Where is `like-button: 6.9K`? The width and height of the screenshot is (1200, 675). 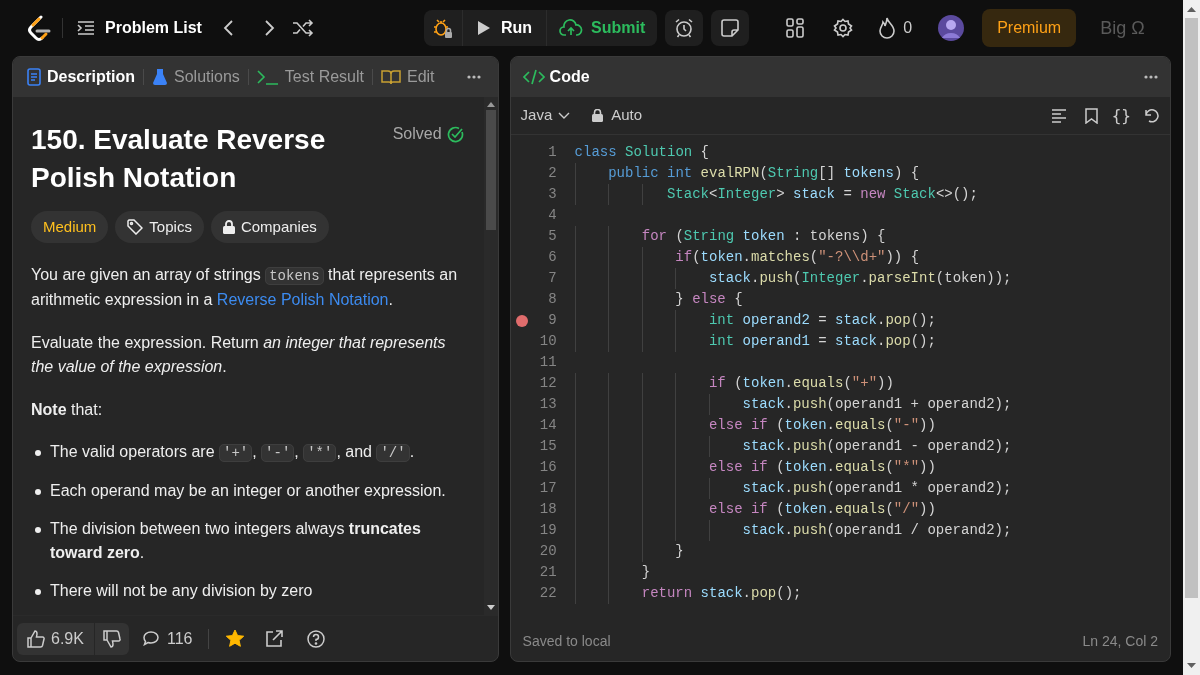 like-button: 6.9K is located at coordinates (56, 638).